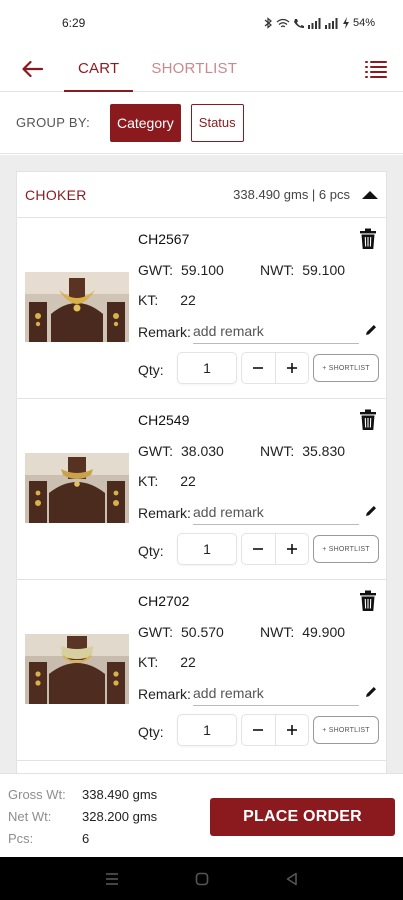 This screenshot has width=403, height=900. Describe the element at coordinates (164, 601) in the screenshot. I see `item-code: CH2702` at that location.